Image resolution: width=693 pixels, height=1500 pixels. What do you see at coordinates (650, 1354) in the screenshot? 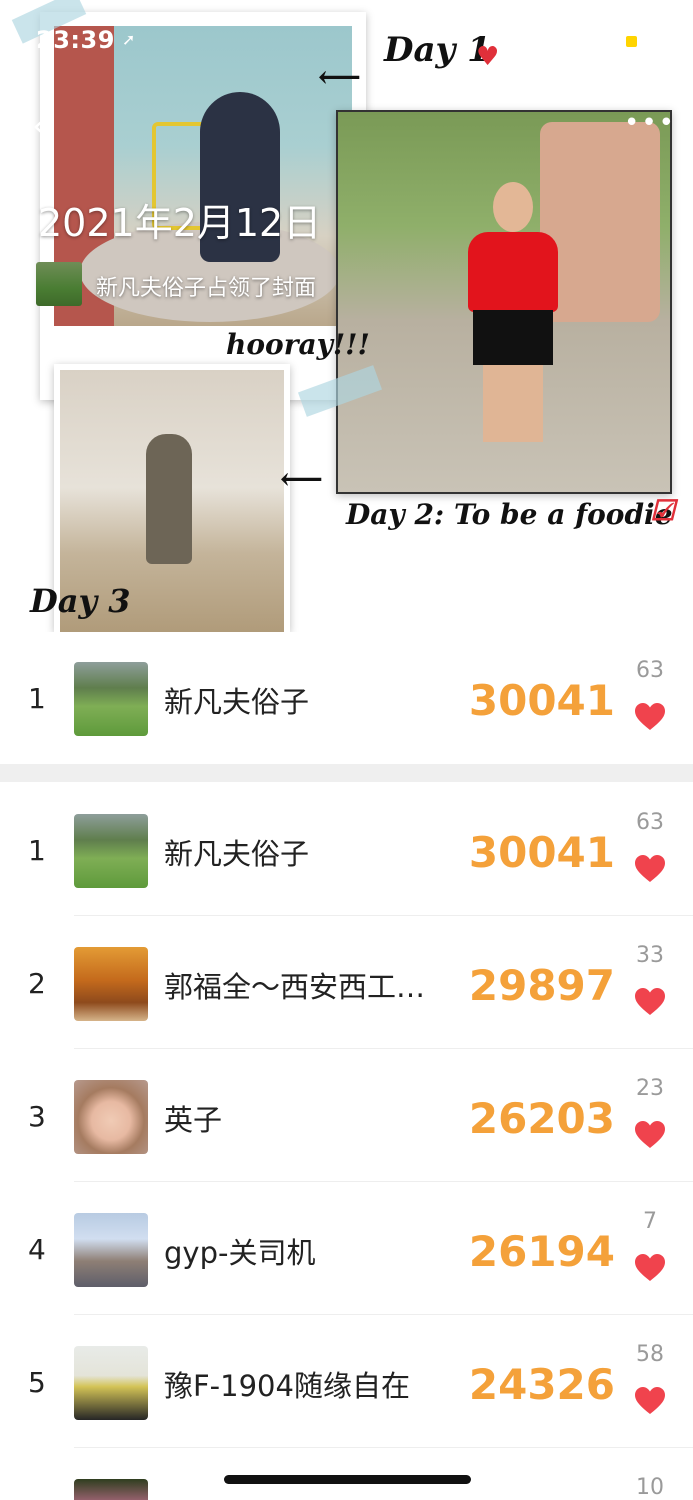
I see `like-count: 58` at bounding box center [650, 1354].